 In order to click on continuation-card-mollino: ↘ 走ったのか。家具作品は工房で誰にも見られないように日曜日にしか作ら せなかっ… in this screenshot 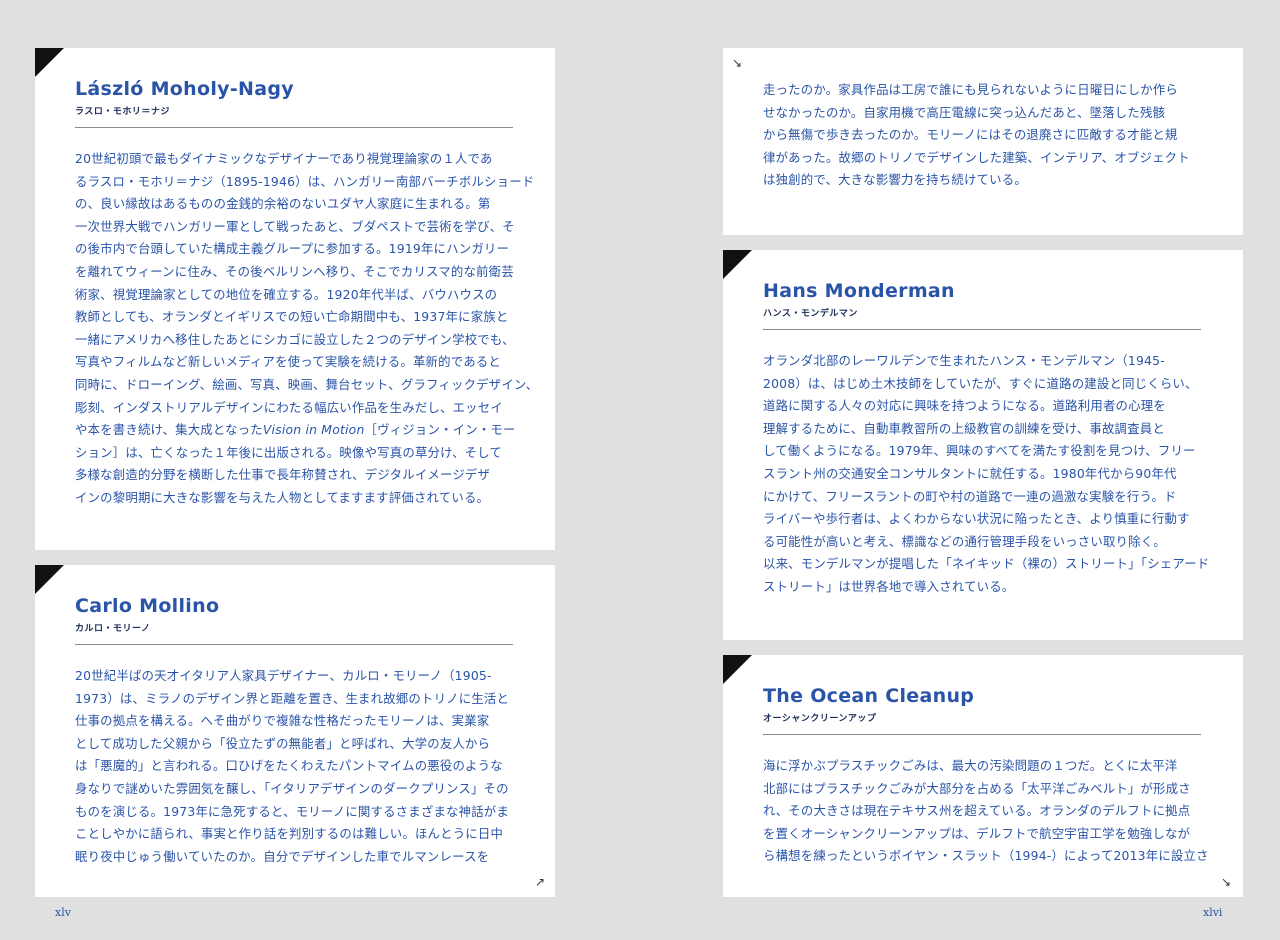, I will do `click(983, 141)`.